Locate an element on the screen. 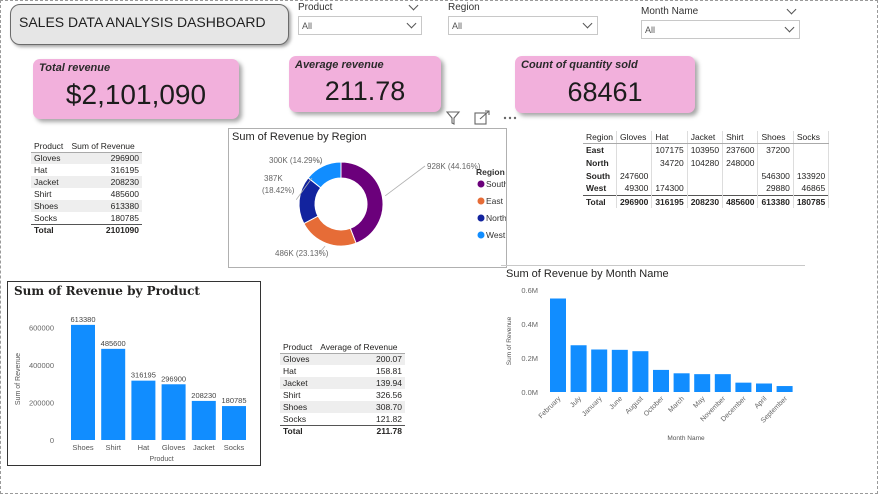  bar-hat is located at coordinates (143, 410).